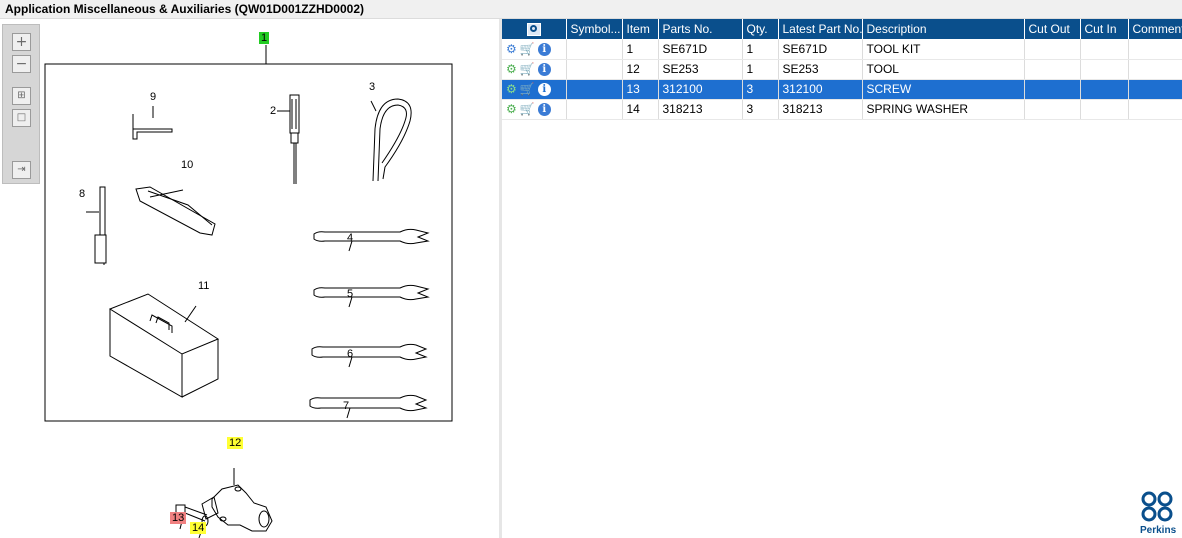 The image size is (1182, 538). Describe the element at coordinates (273, 111) in the screenshot. I see `callout-2: 2` at that location.